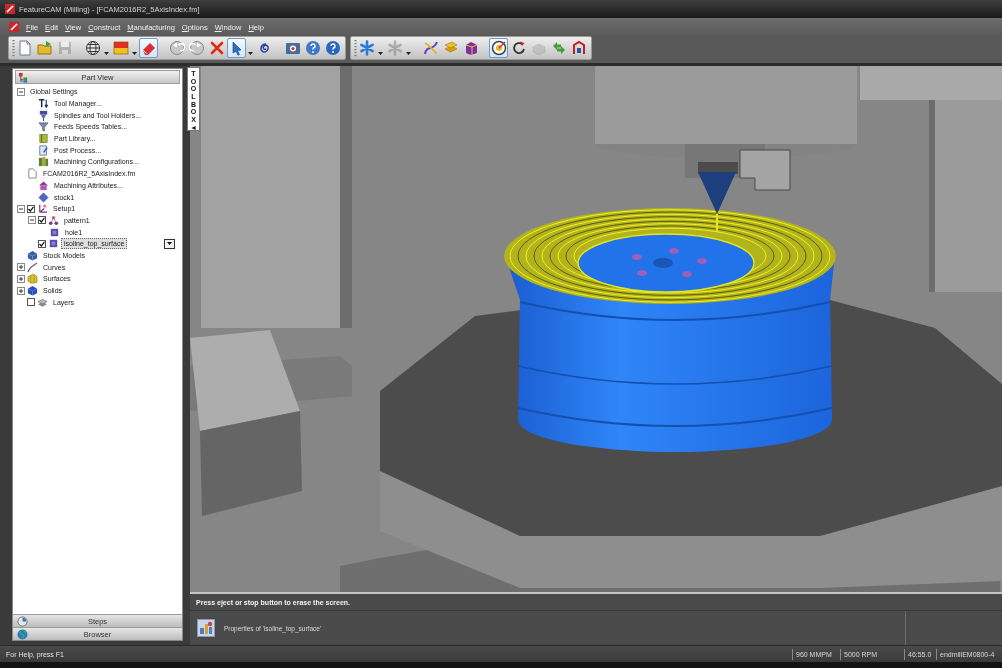  What do you see at coordinates (20, 91) in the screenshot?
I see `minus-box-icon` at bounding box center [20, 91].